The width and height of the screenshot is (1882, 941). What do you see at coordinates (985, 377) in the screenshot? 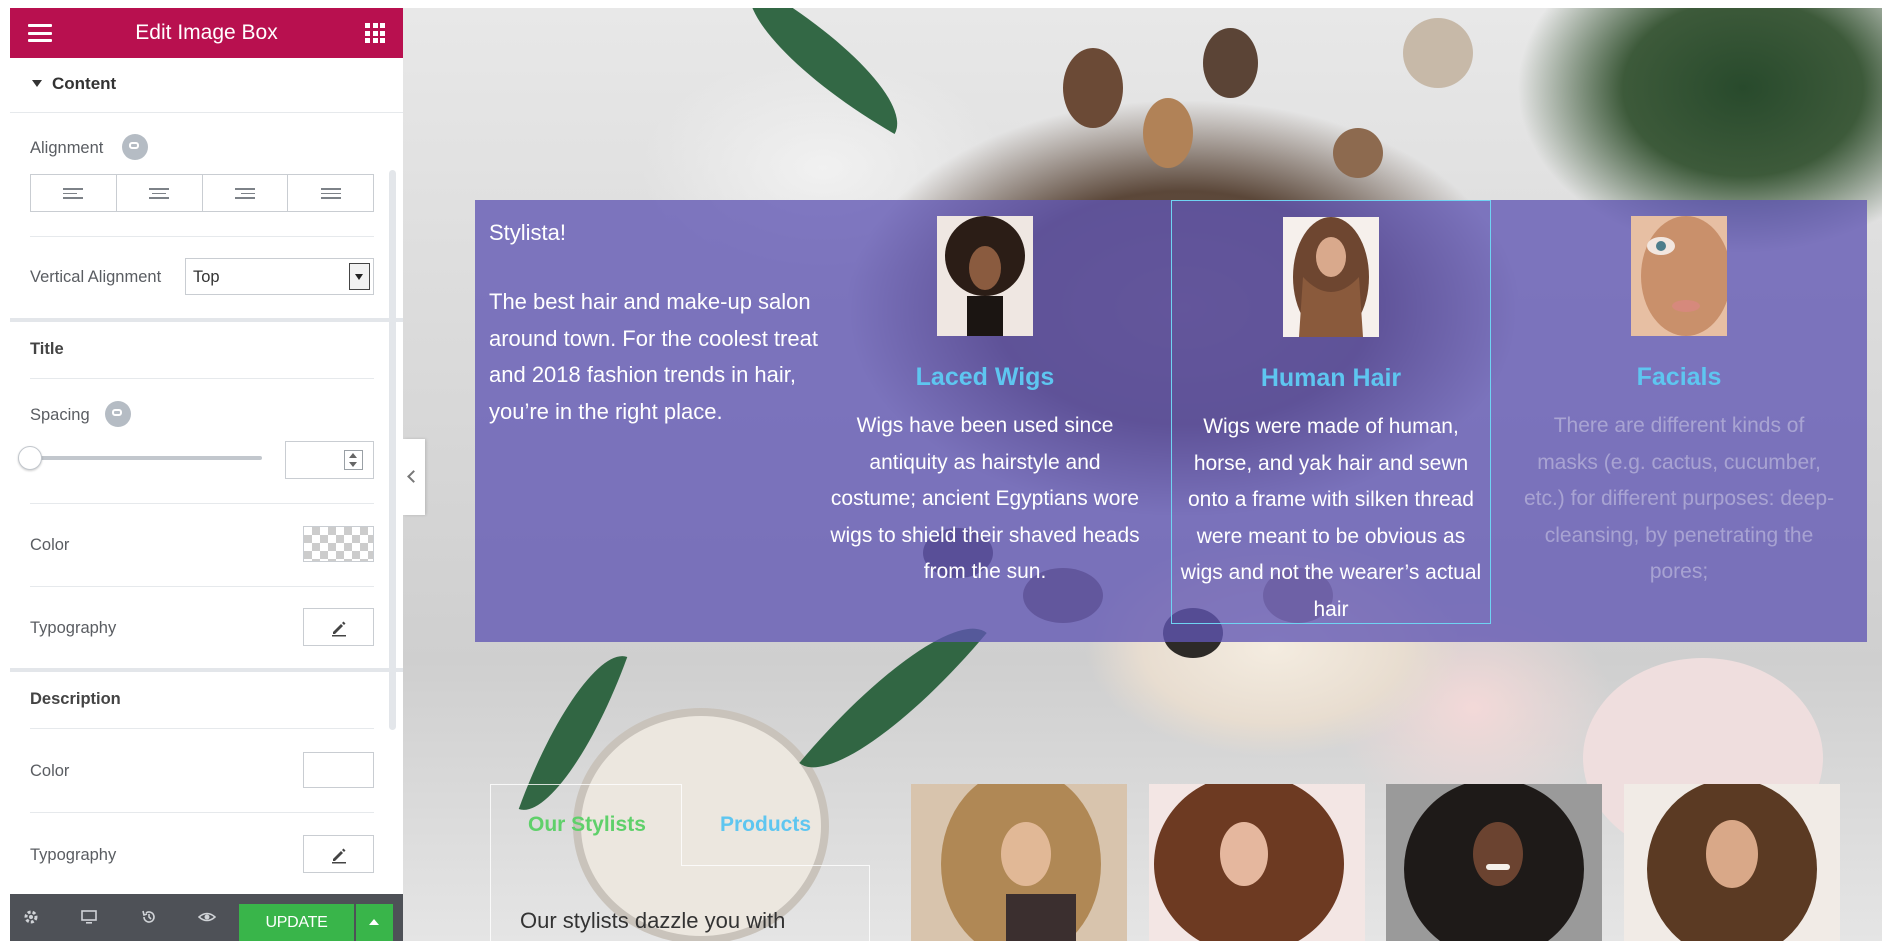
I see `image-box-title: Laced Wigs` at bounding box center [985, 377].